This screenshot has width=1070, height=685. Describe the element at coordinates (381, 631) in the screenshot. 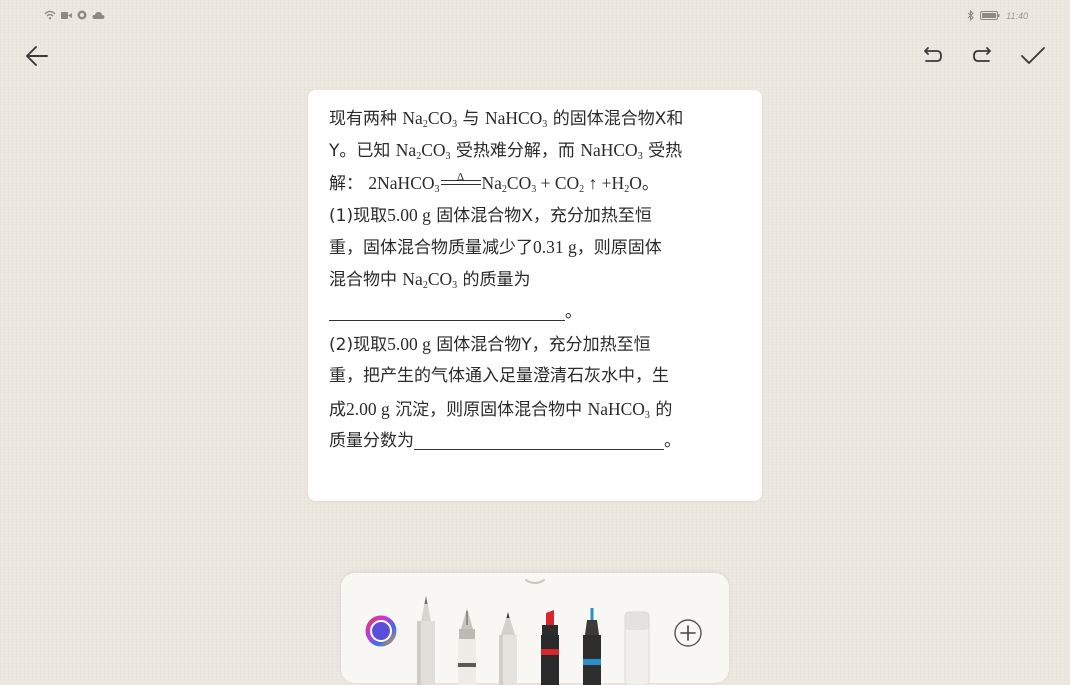

I see `color-picker-icon` at that location.